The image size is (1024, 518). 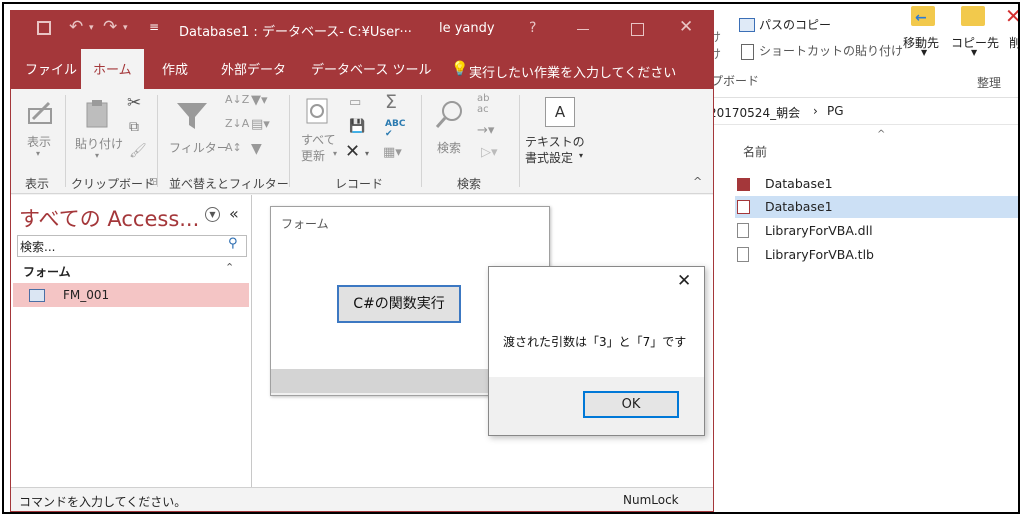 I want to click on more-records-icon: ▦▾, so click(x=392, y=152).